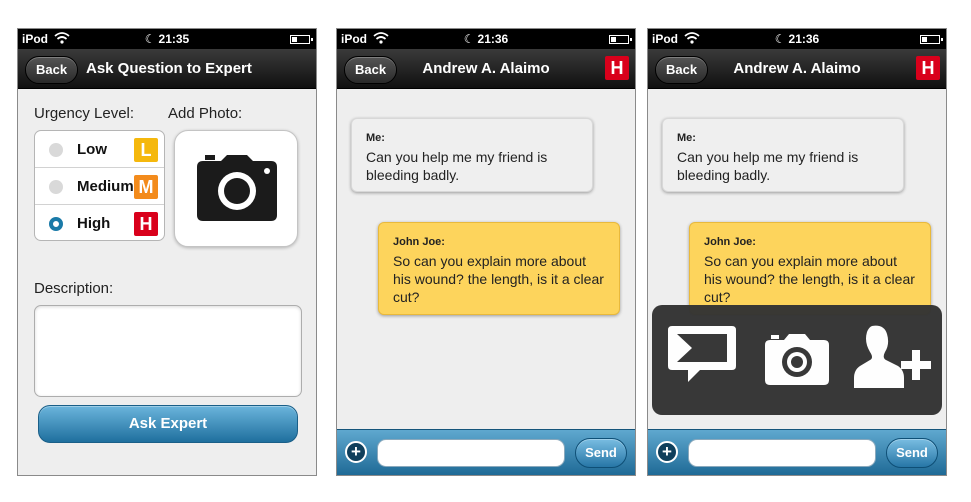  Describe the element at coordinates (92, 149) in the screenshot. I see `urgency-option-label: Low` at that location.